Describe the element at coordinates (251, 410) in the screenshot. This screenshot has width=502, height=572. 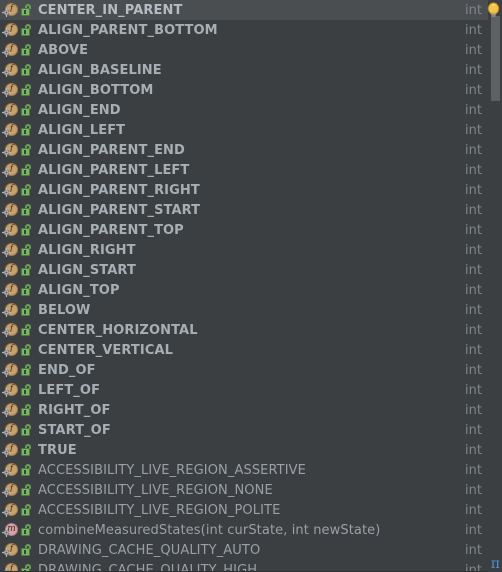
I see `completion-item: f RIGHT_OF int` at that location.